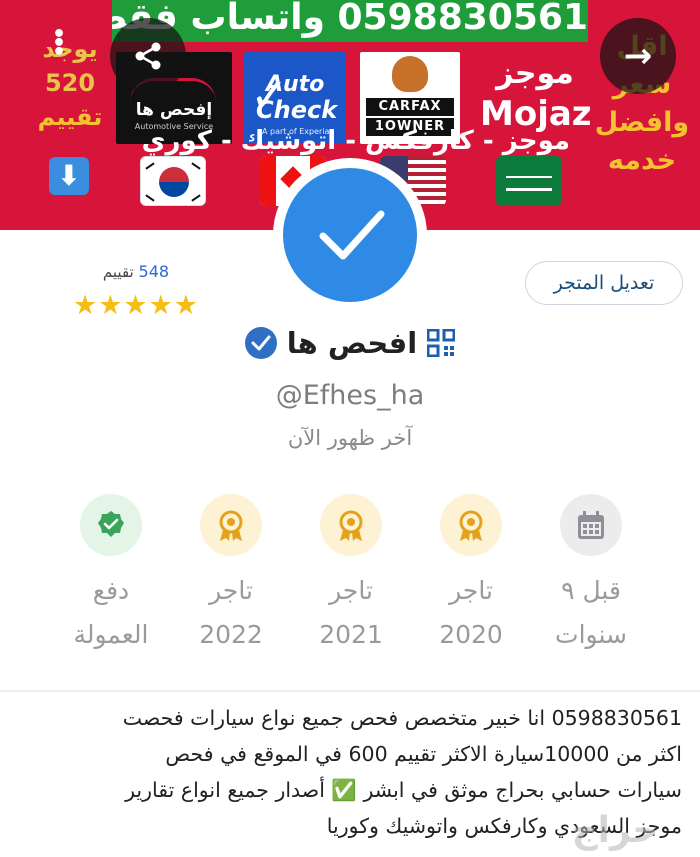  What do you see at coordinates (111, 634) in the screenshot?
I see `badge-value: العمولة` at bounding box center [111, 634].